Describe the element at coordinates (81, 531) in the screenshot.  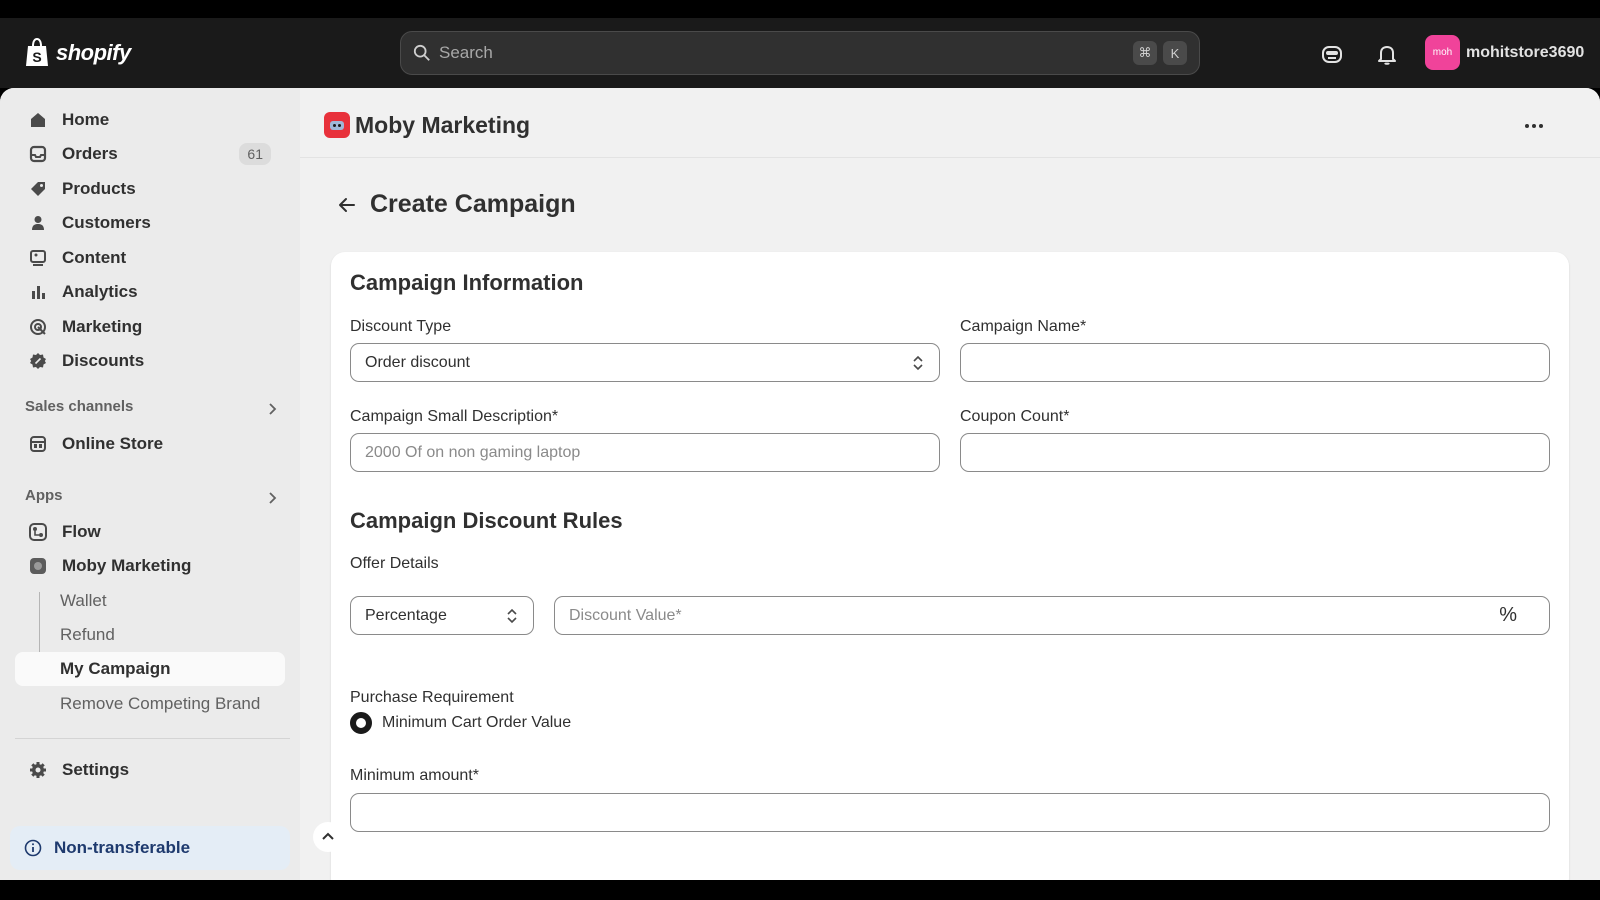
I see `sidebar-item-label: Flow` at that location.